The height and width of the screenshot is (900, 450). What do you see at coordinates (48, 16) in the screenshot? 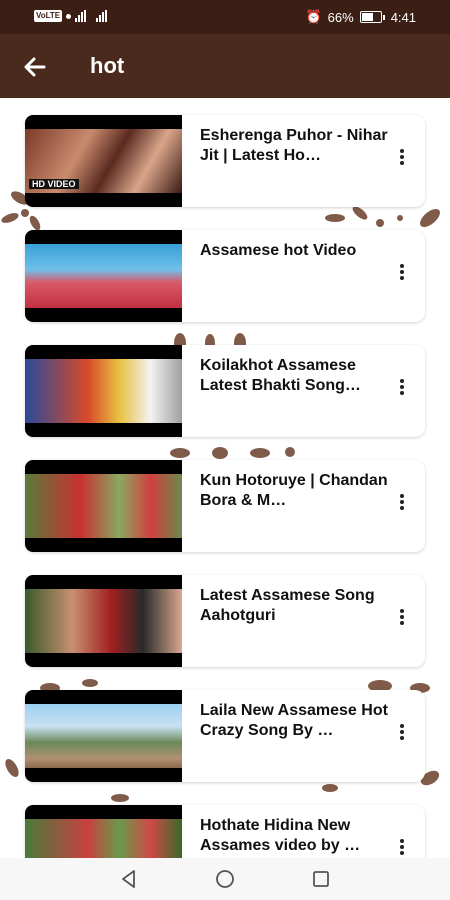
I see `volte-badge: VoLTE` at bounding box center [48, 16].